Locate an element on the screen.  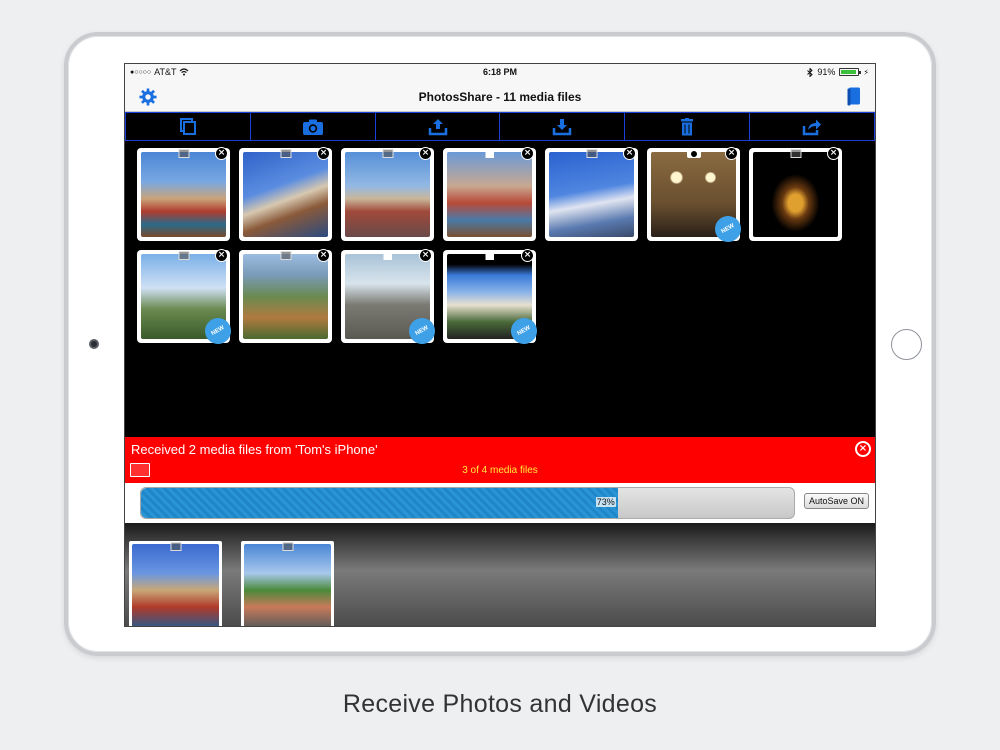
progress-percent: 73% is located at coordinates (605, 502).